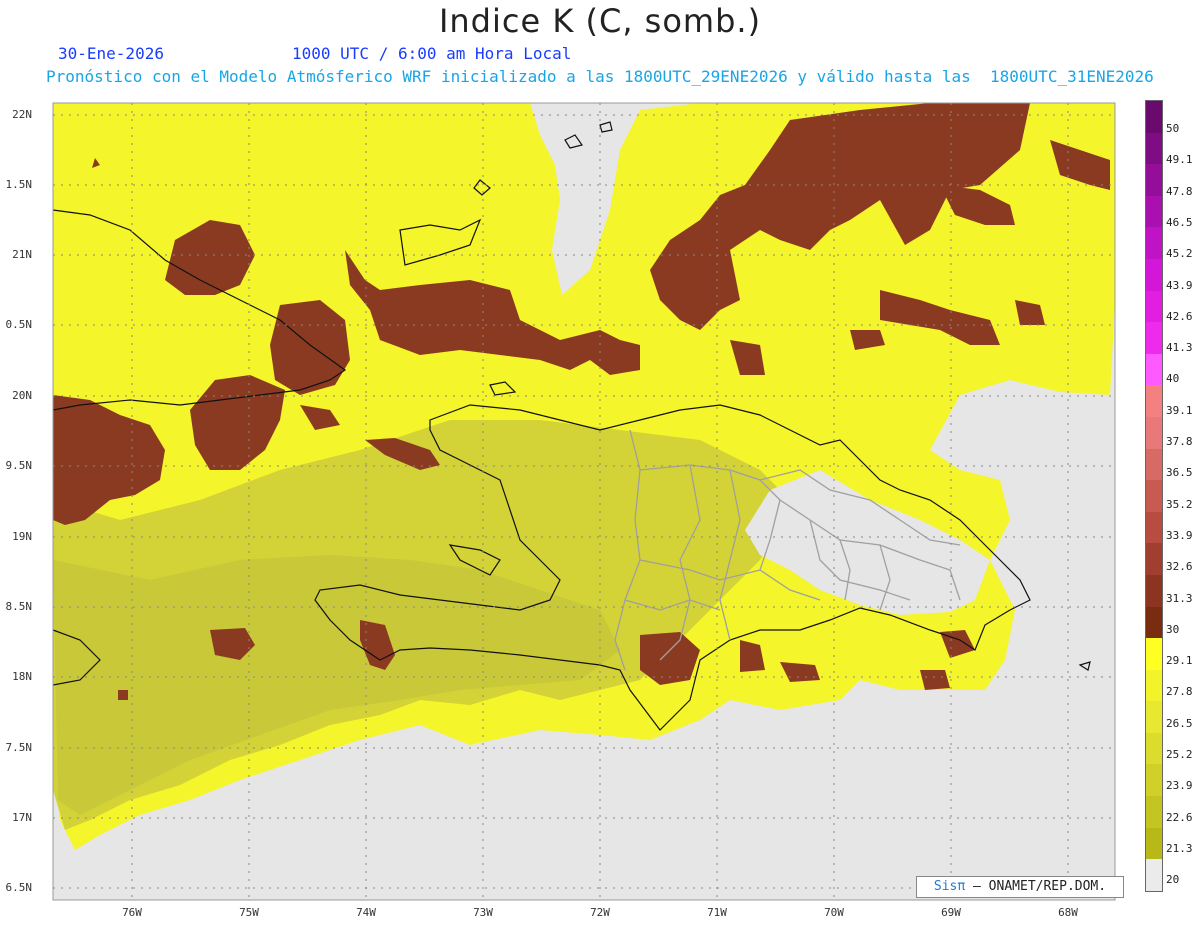 This screenshot has height=927, width=1200. I want to click on lat-label: 22N, so click(22, 114).